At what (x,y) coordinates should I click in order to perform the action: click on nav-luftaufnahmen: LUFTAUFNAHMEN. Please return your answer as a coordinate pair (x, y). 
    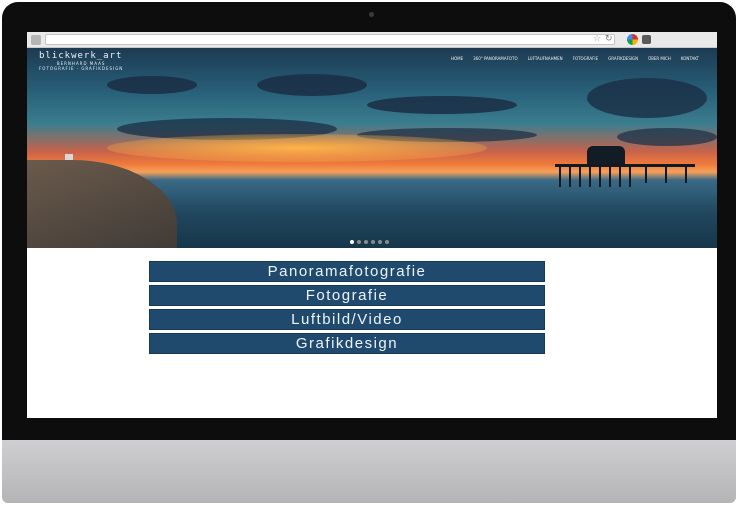
    Looking at the image, I should click on (545, 59).